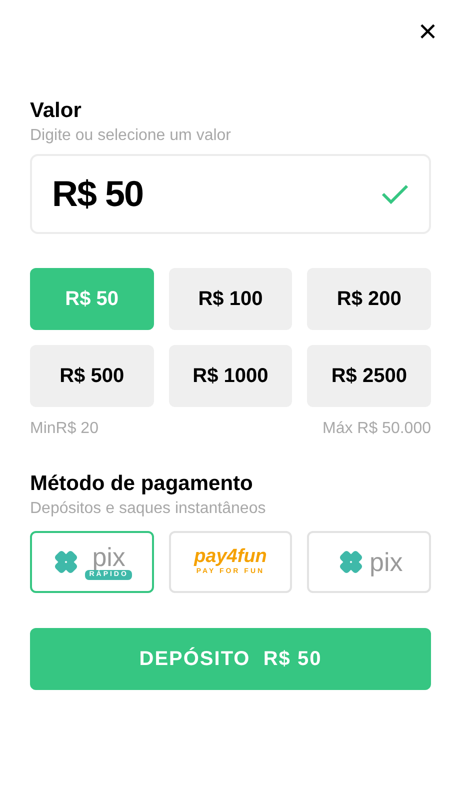  I want to click on section-title: Valor, so click(56, 111).